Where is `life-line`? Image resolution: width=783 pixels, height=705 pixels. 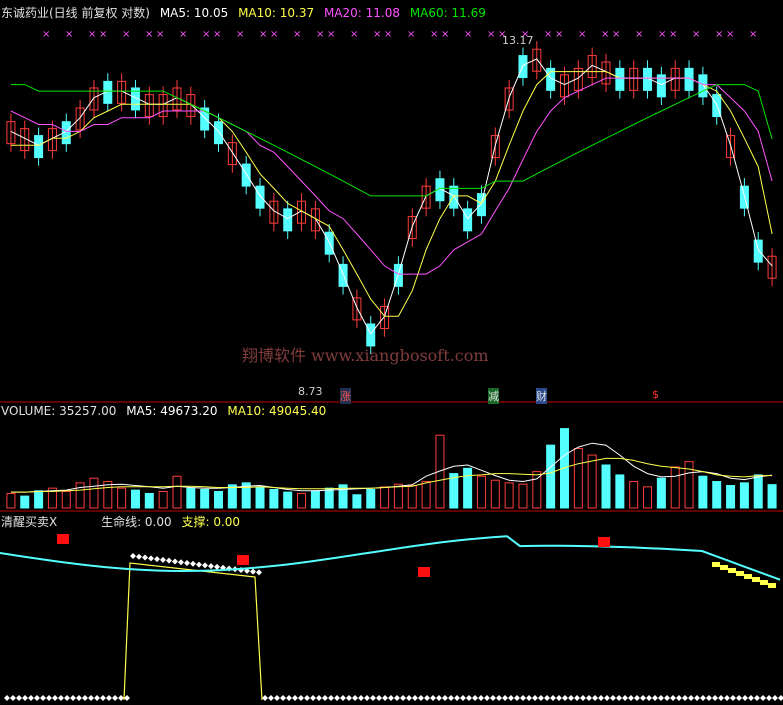 life-line is located at coordinates (390, 558).